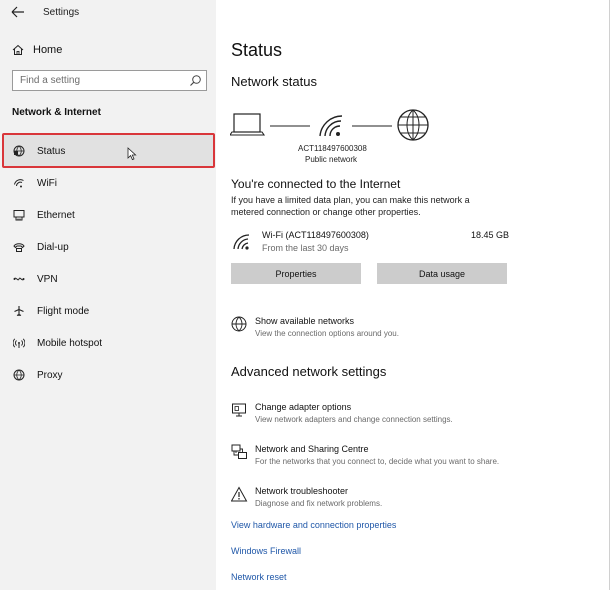  What do you see at coordinates (331, 159) in the screenshot?
I see `network-type: Public network` at bounding box center [331, 159].